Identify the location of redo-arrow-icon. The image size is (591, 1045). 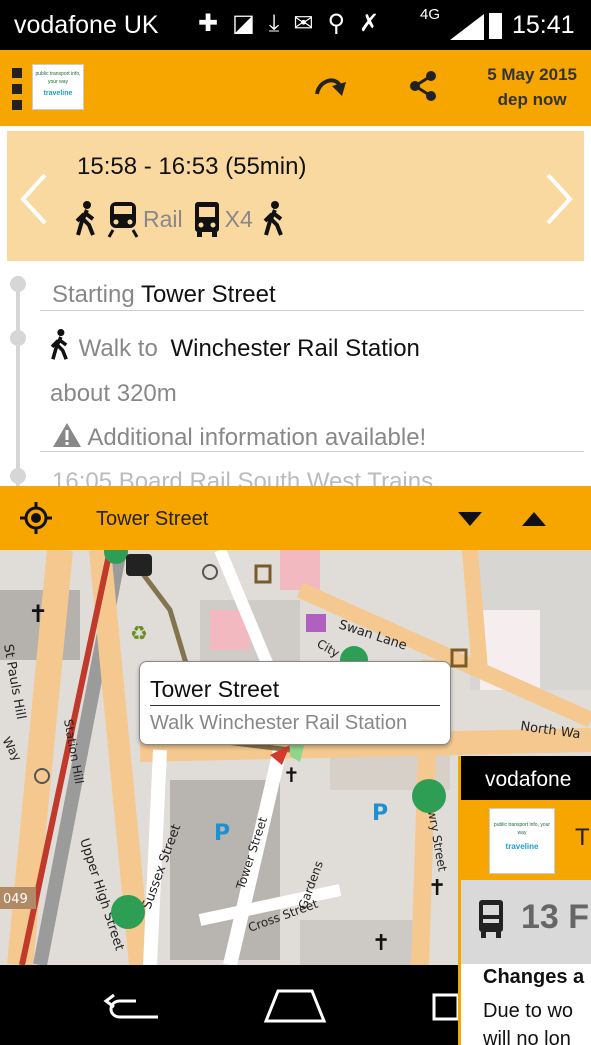
(330, 86).